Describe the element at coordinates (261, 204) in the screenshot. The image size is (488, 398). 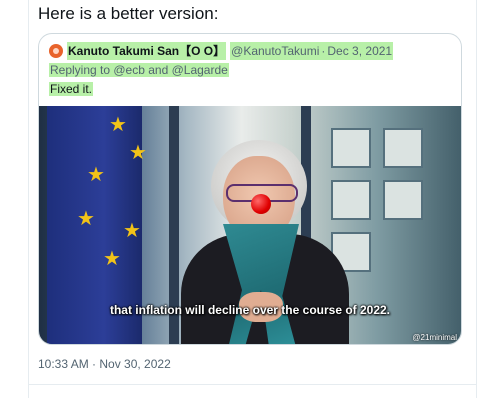
I see `clown-nose` at that location.